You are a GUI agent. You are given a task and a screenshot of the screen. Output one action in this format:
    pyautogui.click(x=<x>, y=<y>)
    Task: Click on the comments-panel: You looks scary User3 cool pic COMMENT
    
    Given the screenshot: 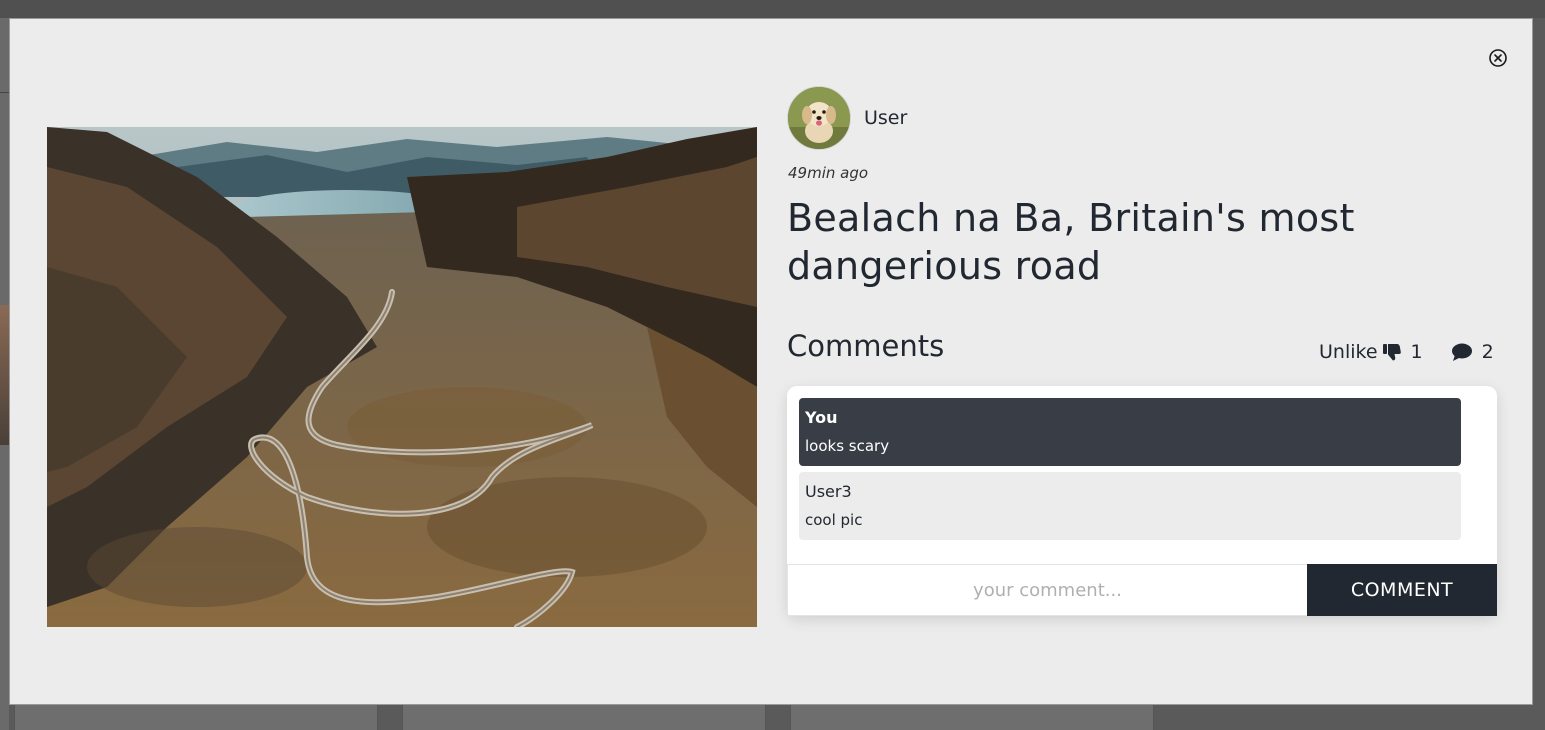 What is the action you would take?
    pyautogui.click(x=1142, y=501)
    